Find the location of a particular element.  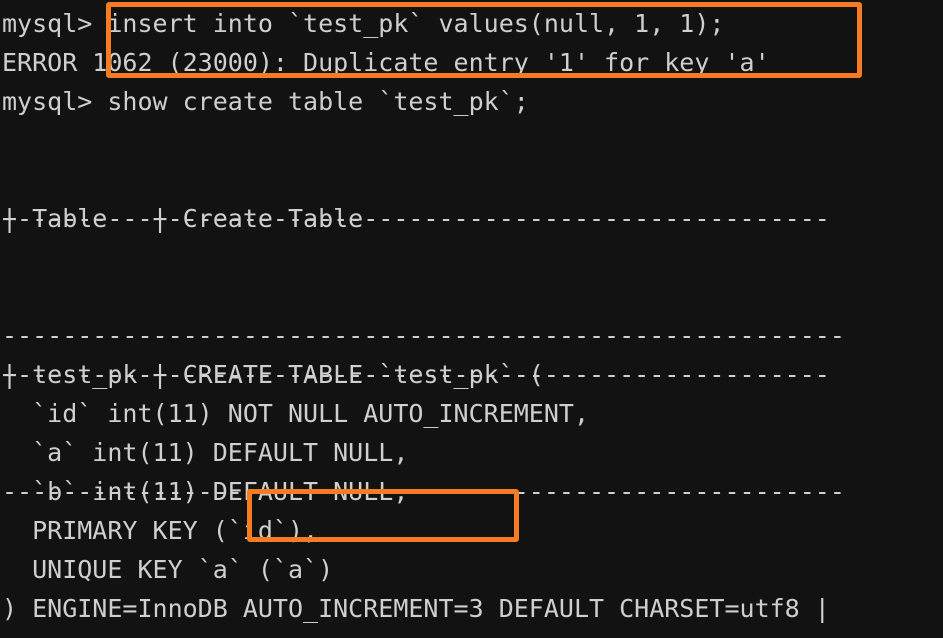

ddl-column-a: `a` int(11) DEFAULT NULL, is located at coordinates (205, 452).